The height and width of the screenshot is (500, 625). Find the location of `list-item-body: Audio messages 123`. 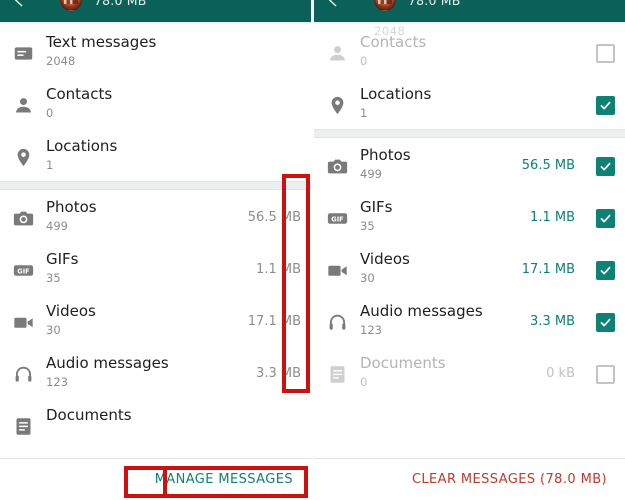

list-item-body: Audio messages 123 is located at coordinates (445, 320).